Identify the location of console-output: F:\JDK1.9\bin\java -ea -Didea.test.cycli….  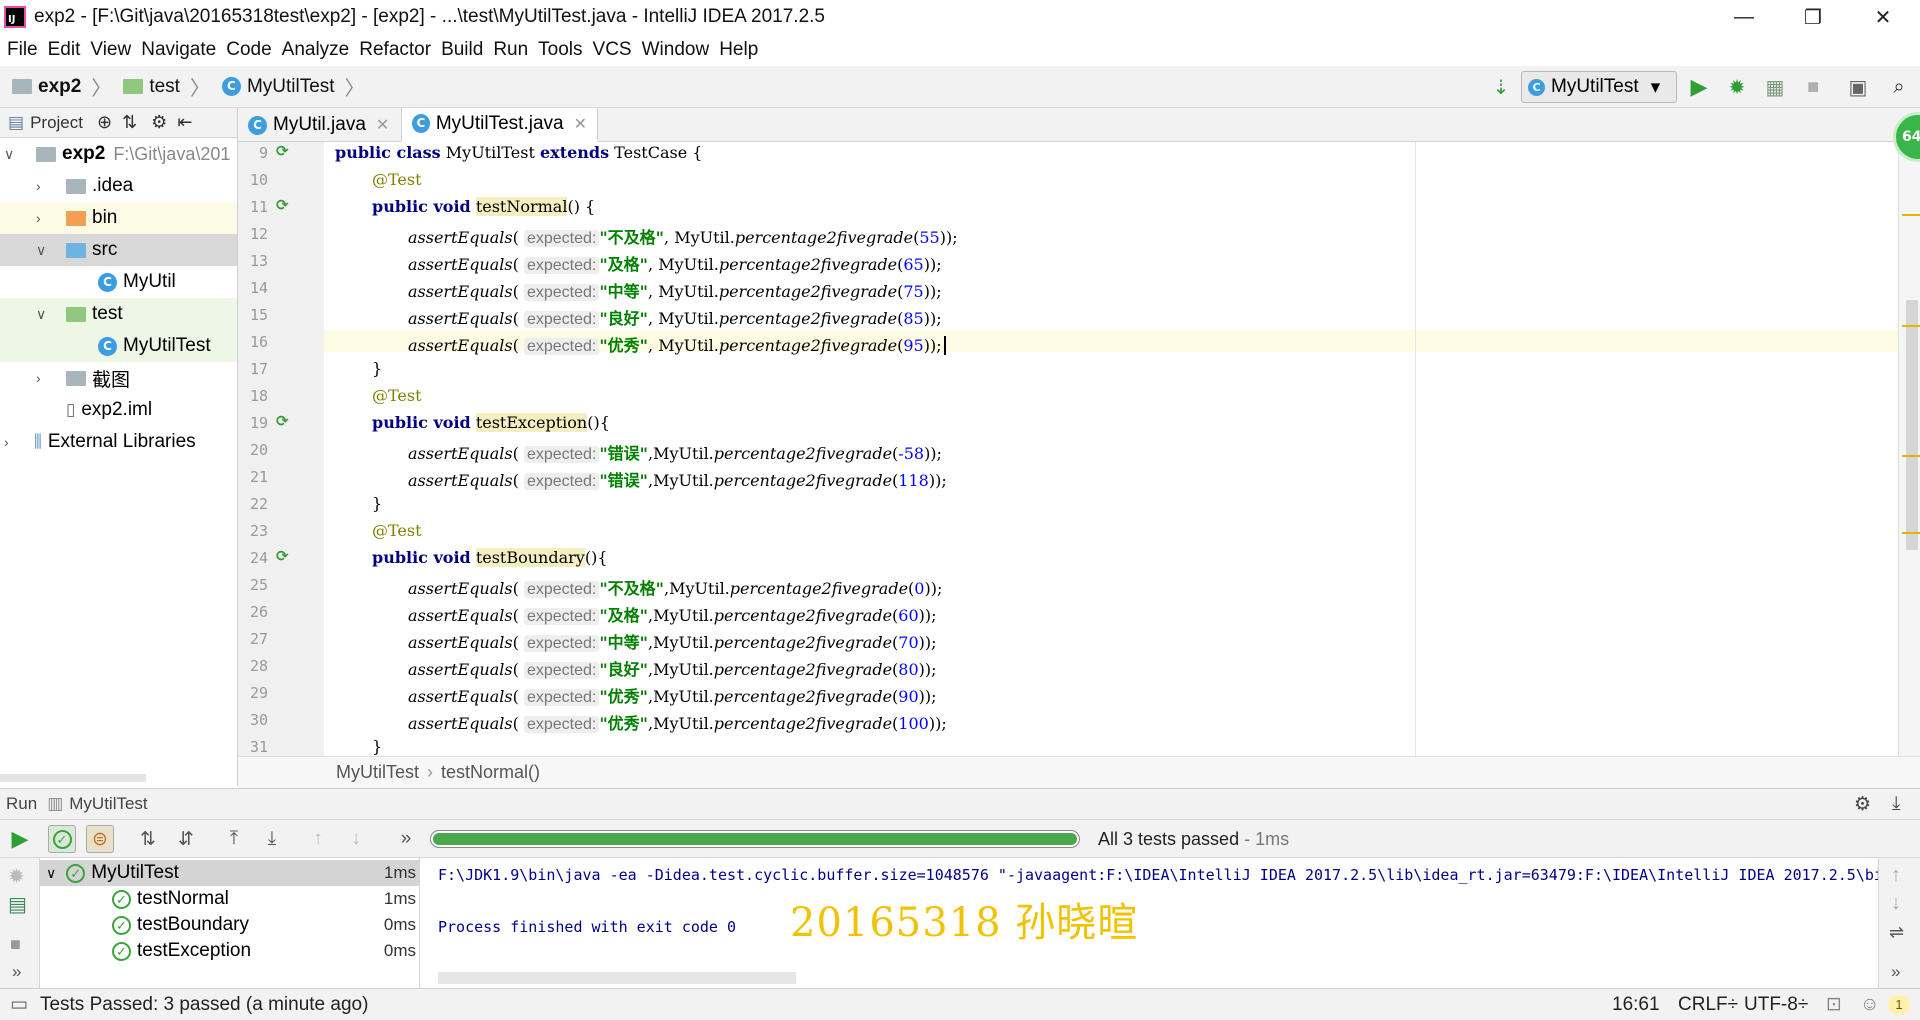
(1149, 923).